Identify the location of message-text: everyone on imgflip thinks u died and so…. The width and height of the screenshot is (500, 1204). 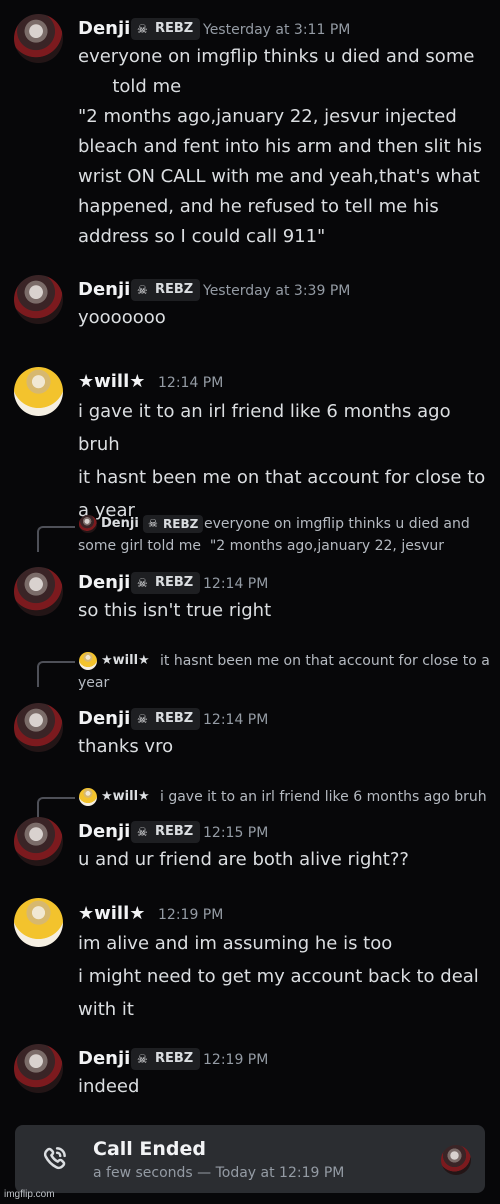
(280, 146).